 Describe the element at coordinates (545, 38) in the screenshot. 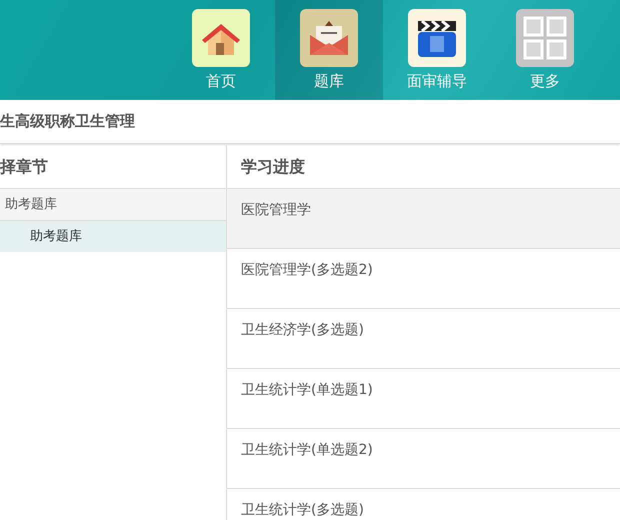

I see `grid-icon` at that location.